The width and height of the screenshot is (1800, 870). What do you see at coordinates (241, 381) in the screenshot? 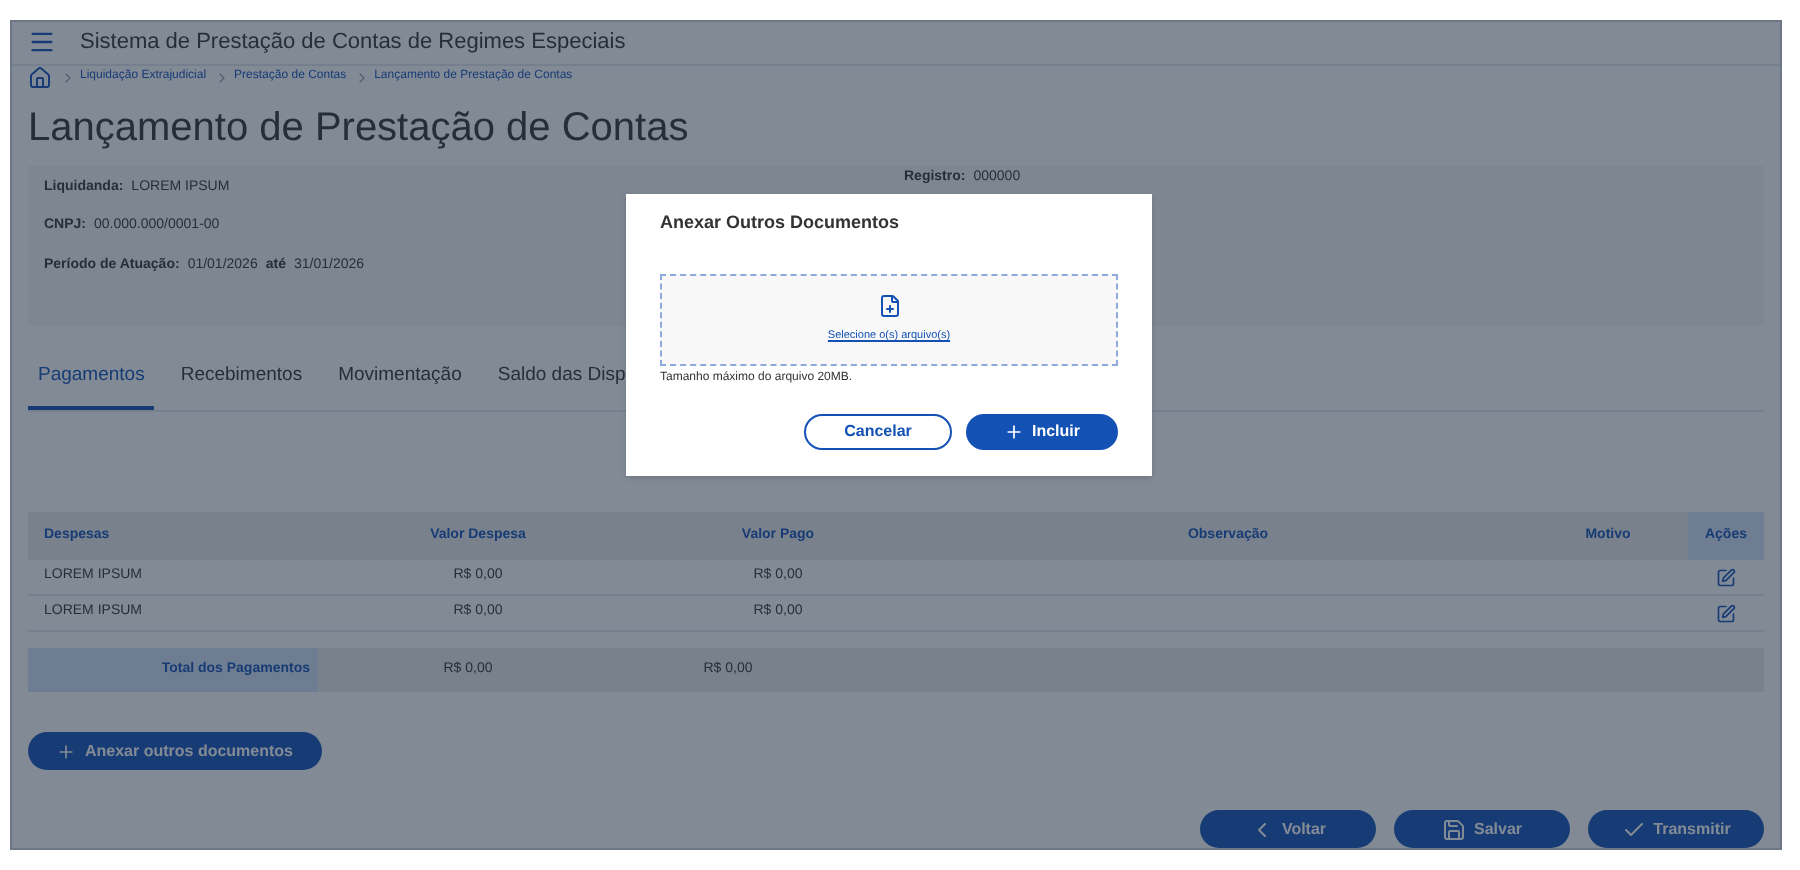
I see `tab: Recebimentos` at bounding box center [241, 381].